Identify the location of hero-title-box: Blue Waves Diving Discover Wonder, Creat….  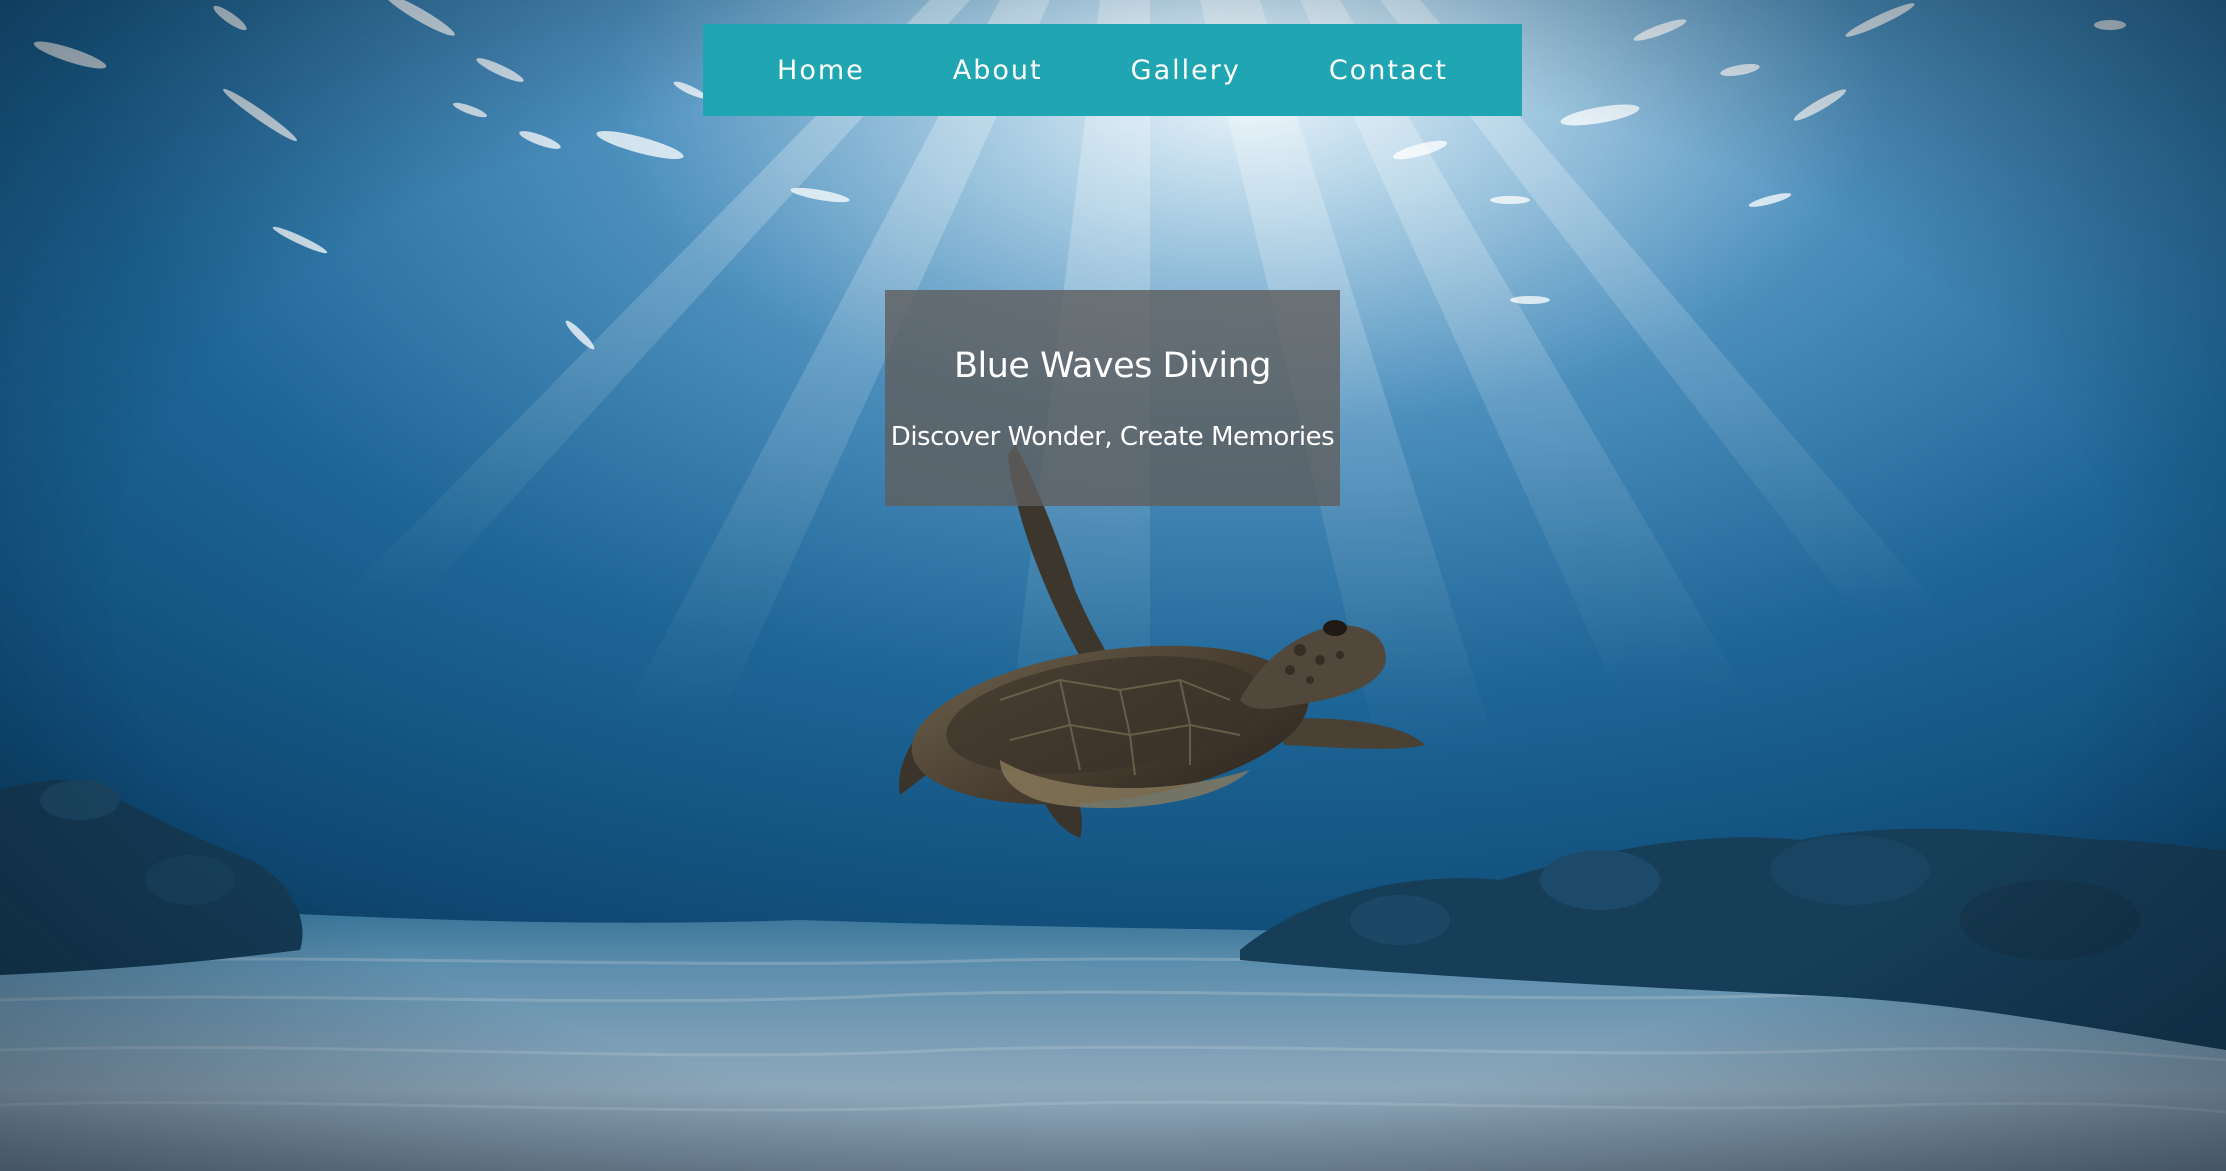
(1112, 398).